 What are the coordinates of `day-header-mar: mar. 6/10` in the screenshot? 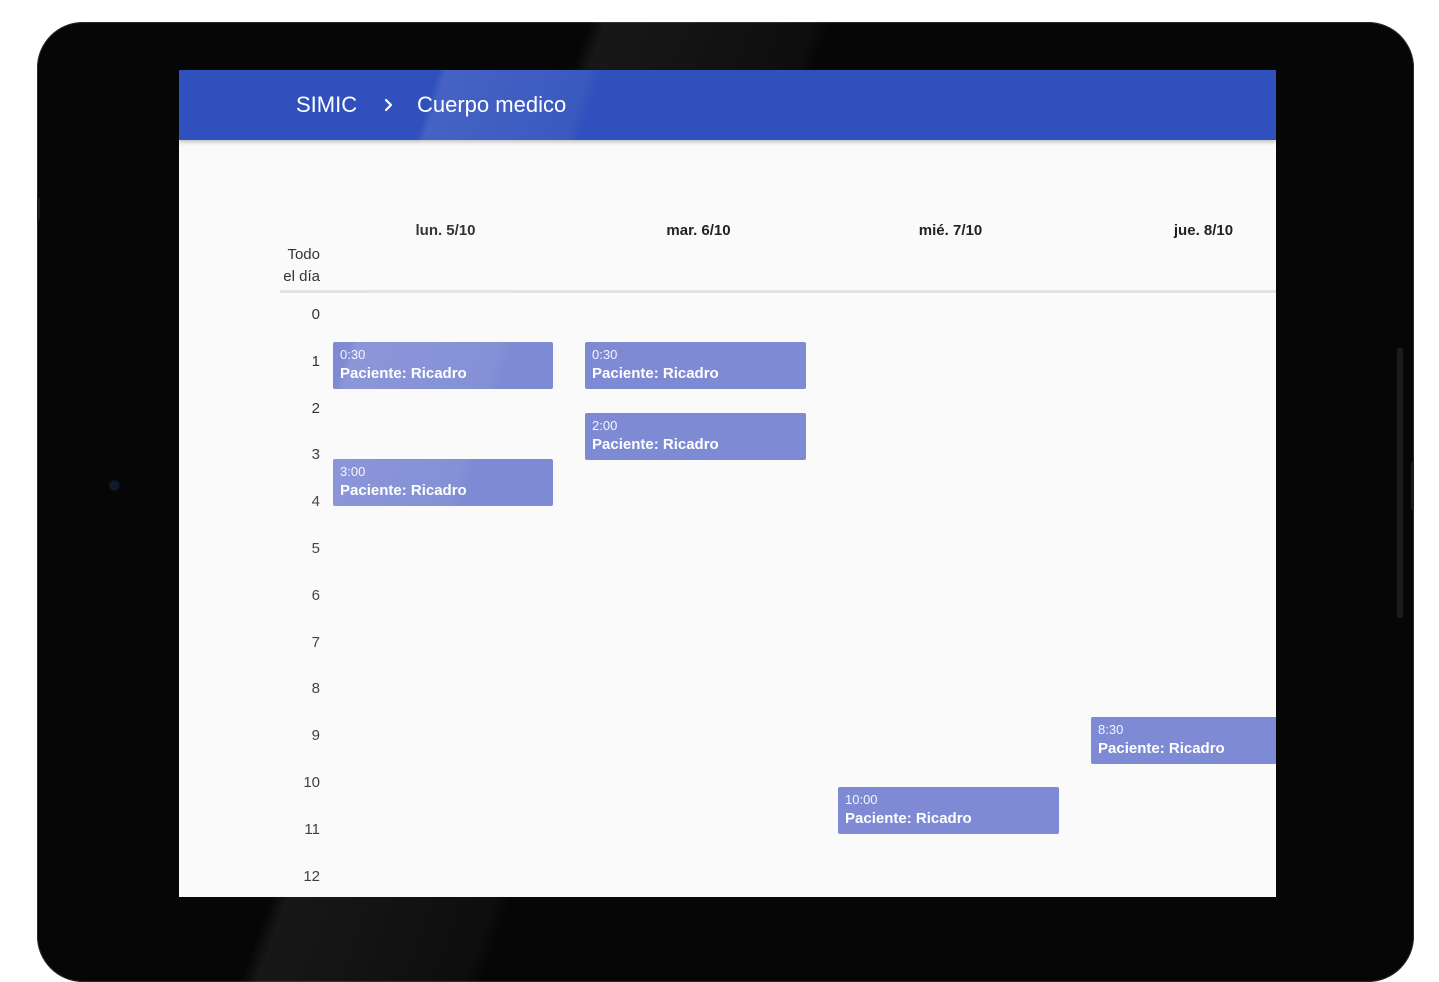 It's located at (698, 230).